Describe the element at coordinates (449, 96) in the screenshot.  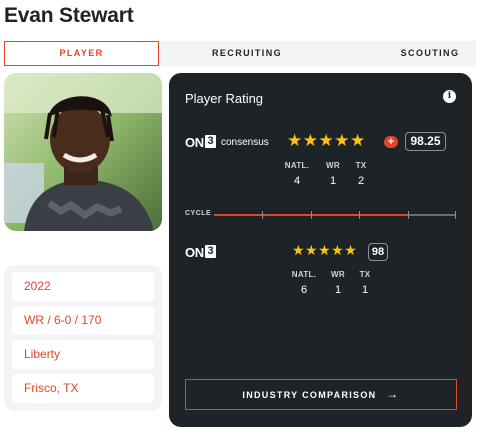
I see `info-icon: i` at that location.